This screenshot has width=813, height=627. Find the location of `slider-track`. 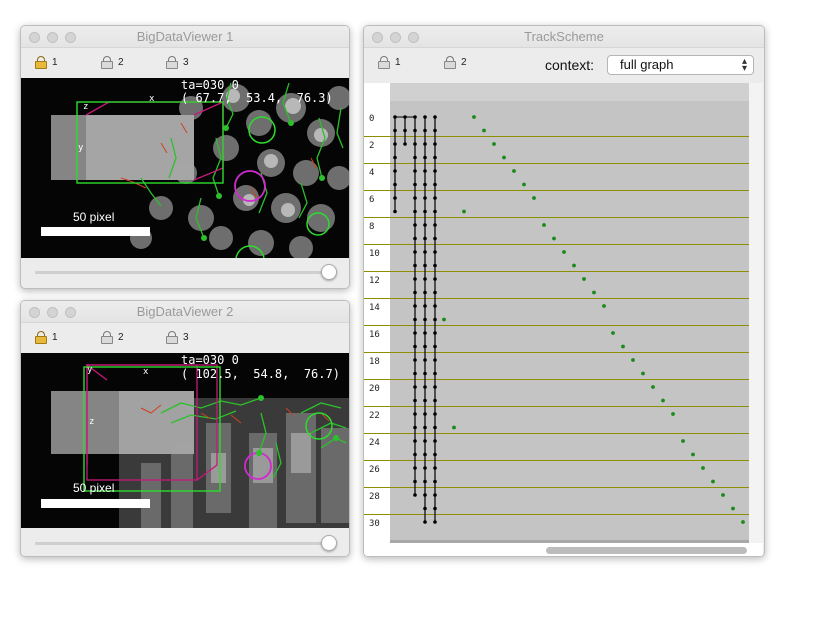

slider-track is located at coordinates (185, 272).